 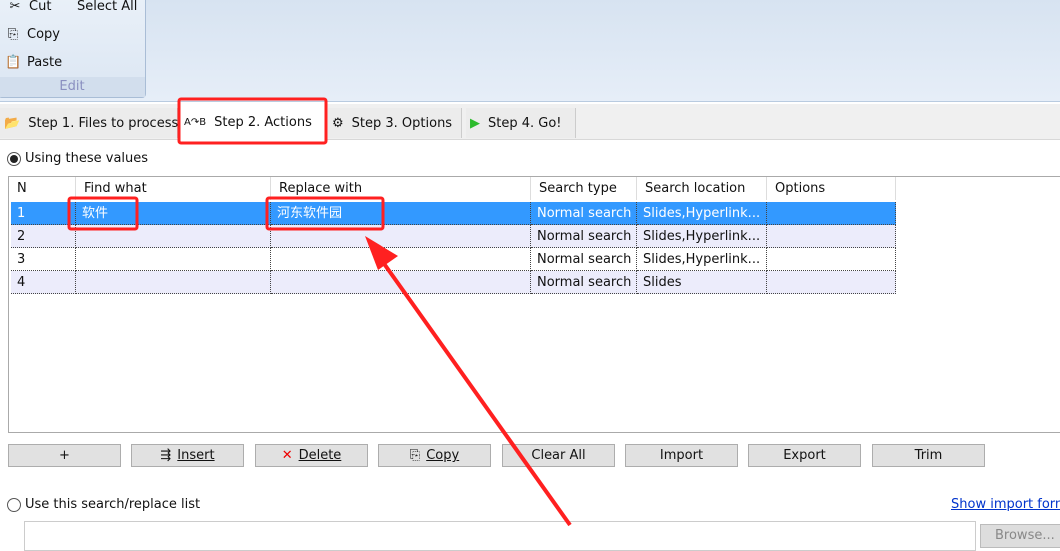 What do you see at coordinates (521, 123) in the screenshot?
I see `tab-go: ▶ Step 4. Go!` at bounding box center [521, 123].